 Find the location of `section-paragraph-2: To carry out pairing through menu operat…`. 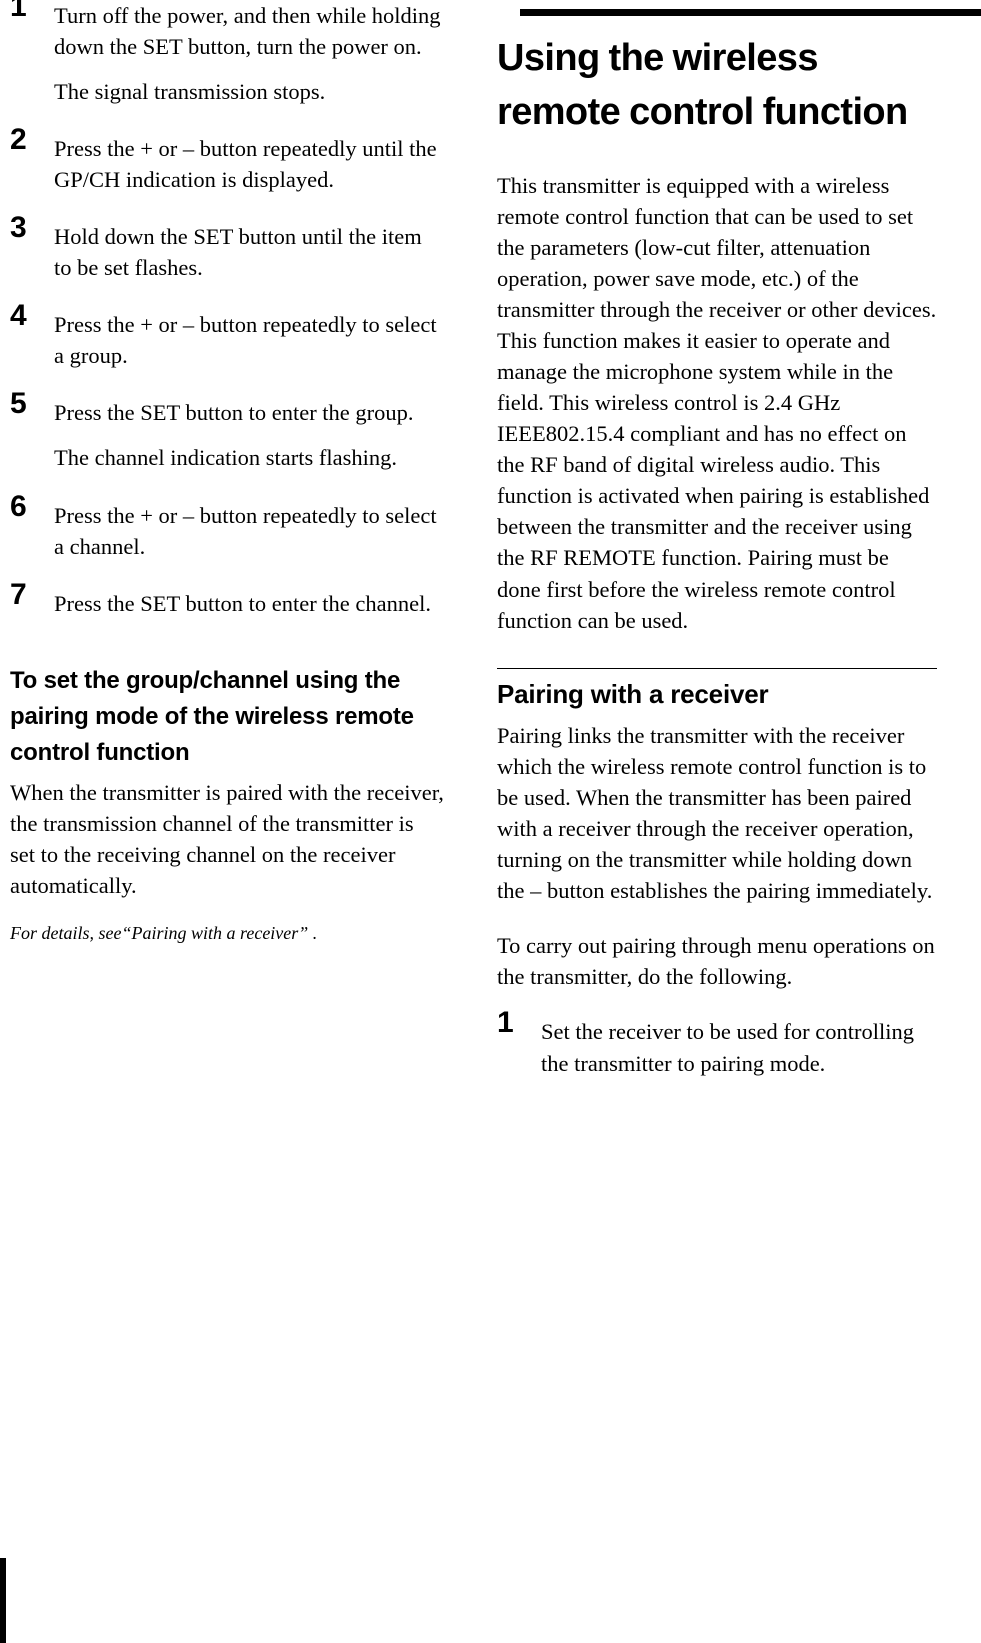

section-paragraph-2: To carry out pairing through menu operat… is located at coordinates (716, 961).